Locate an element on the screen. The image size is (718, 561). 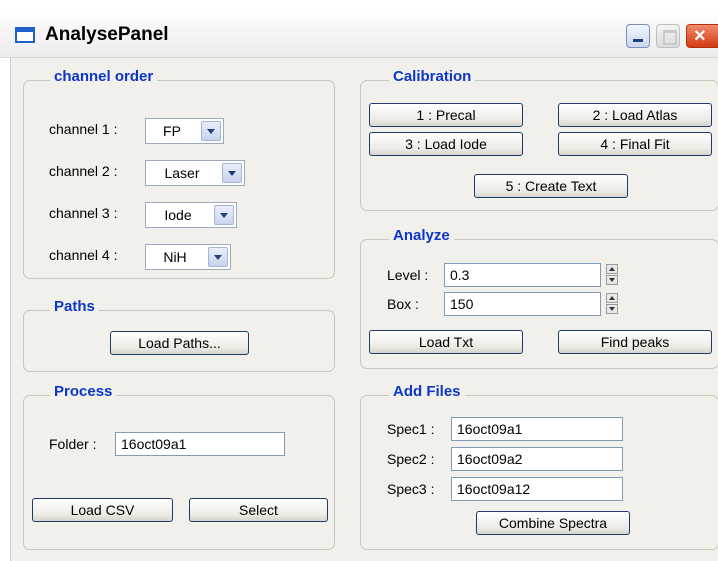
maximize-icon is located at coordinates (670, 37).